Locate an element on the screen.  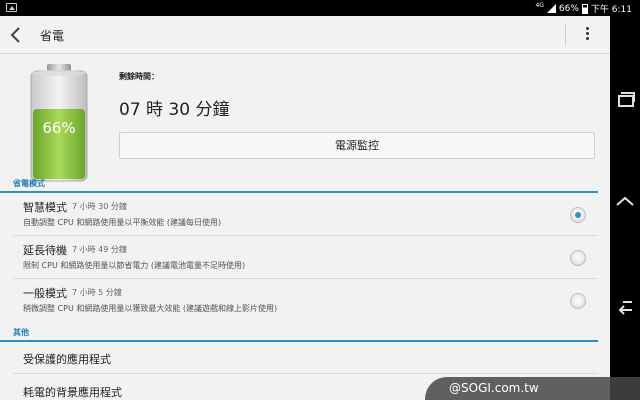
battery-percent-label: 66% is located at coordinates (59, 128).